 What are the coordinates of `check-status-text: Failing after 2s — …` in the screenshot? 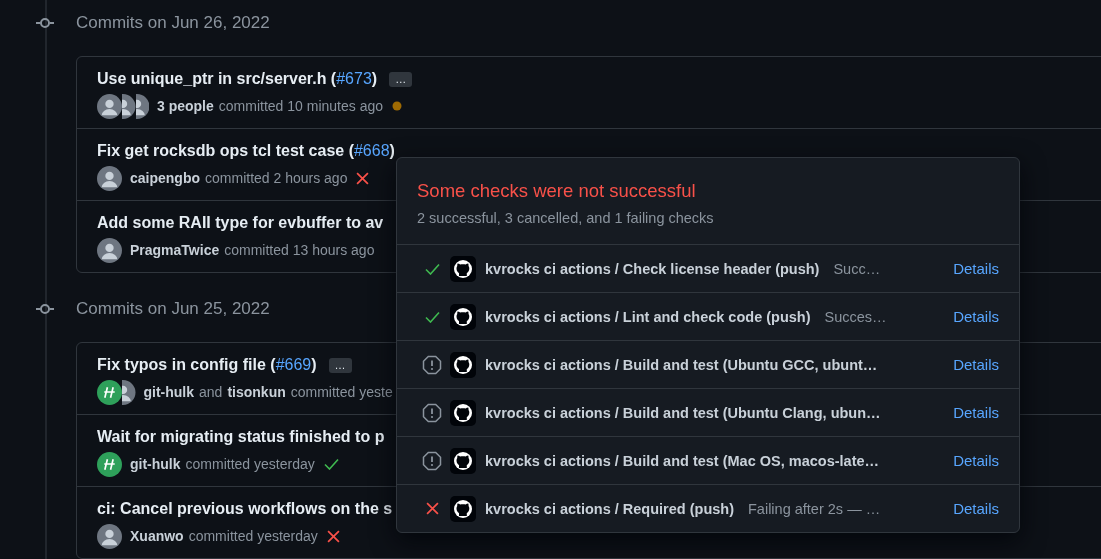 It's located at (814, 508).